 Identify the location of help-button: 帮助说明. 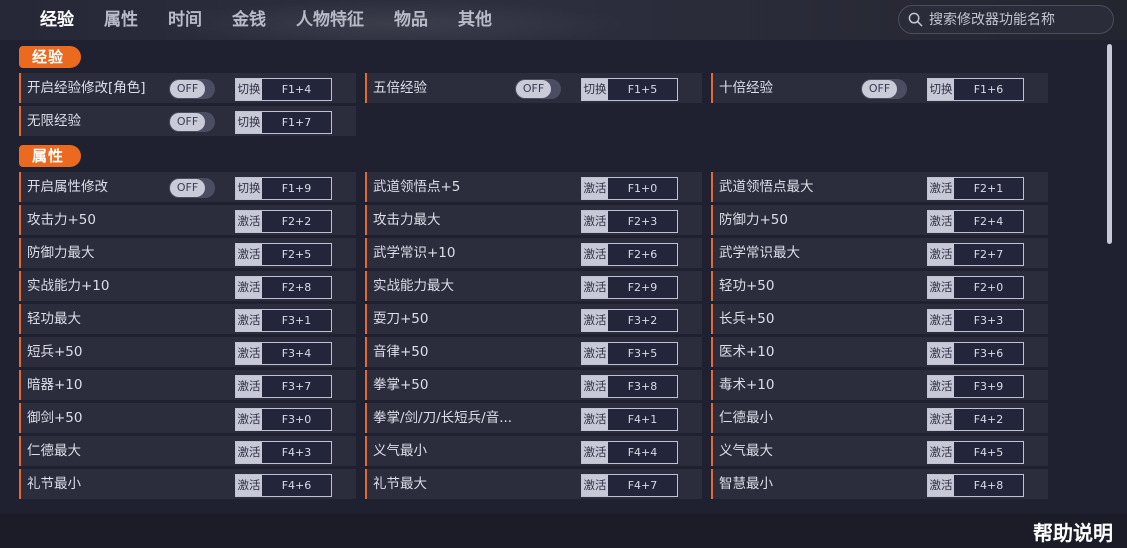
(1073, 531).